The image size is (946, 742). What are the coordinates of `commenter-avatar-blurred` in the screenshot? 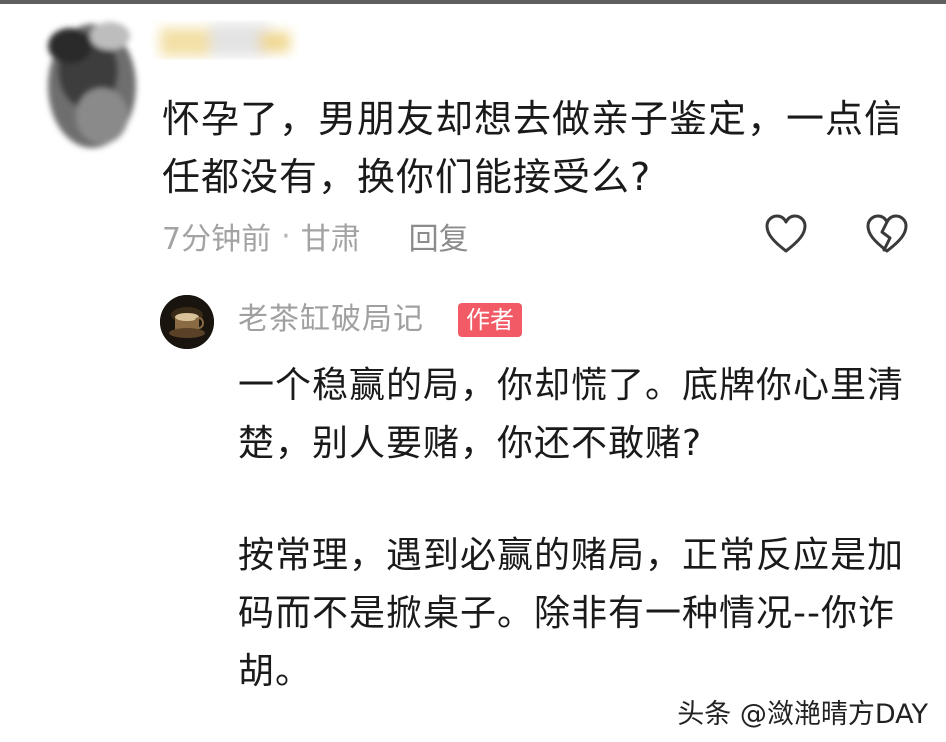 It's located at (90, 81).